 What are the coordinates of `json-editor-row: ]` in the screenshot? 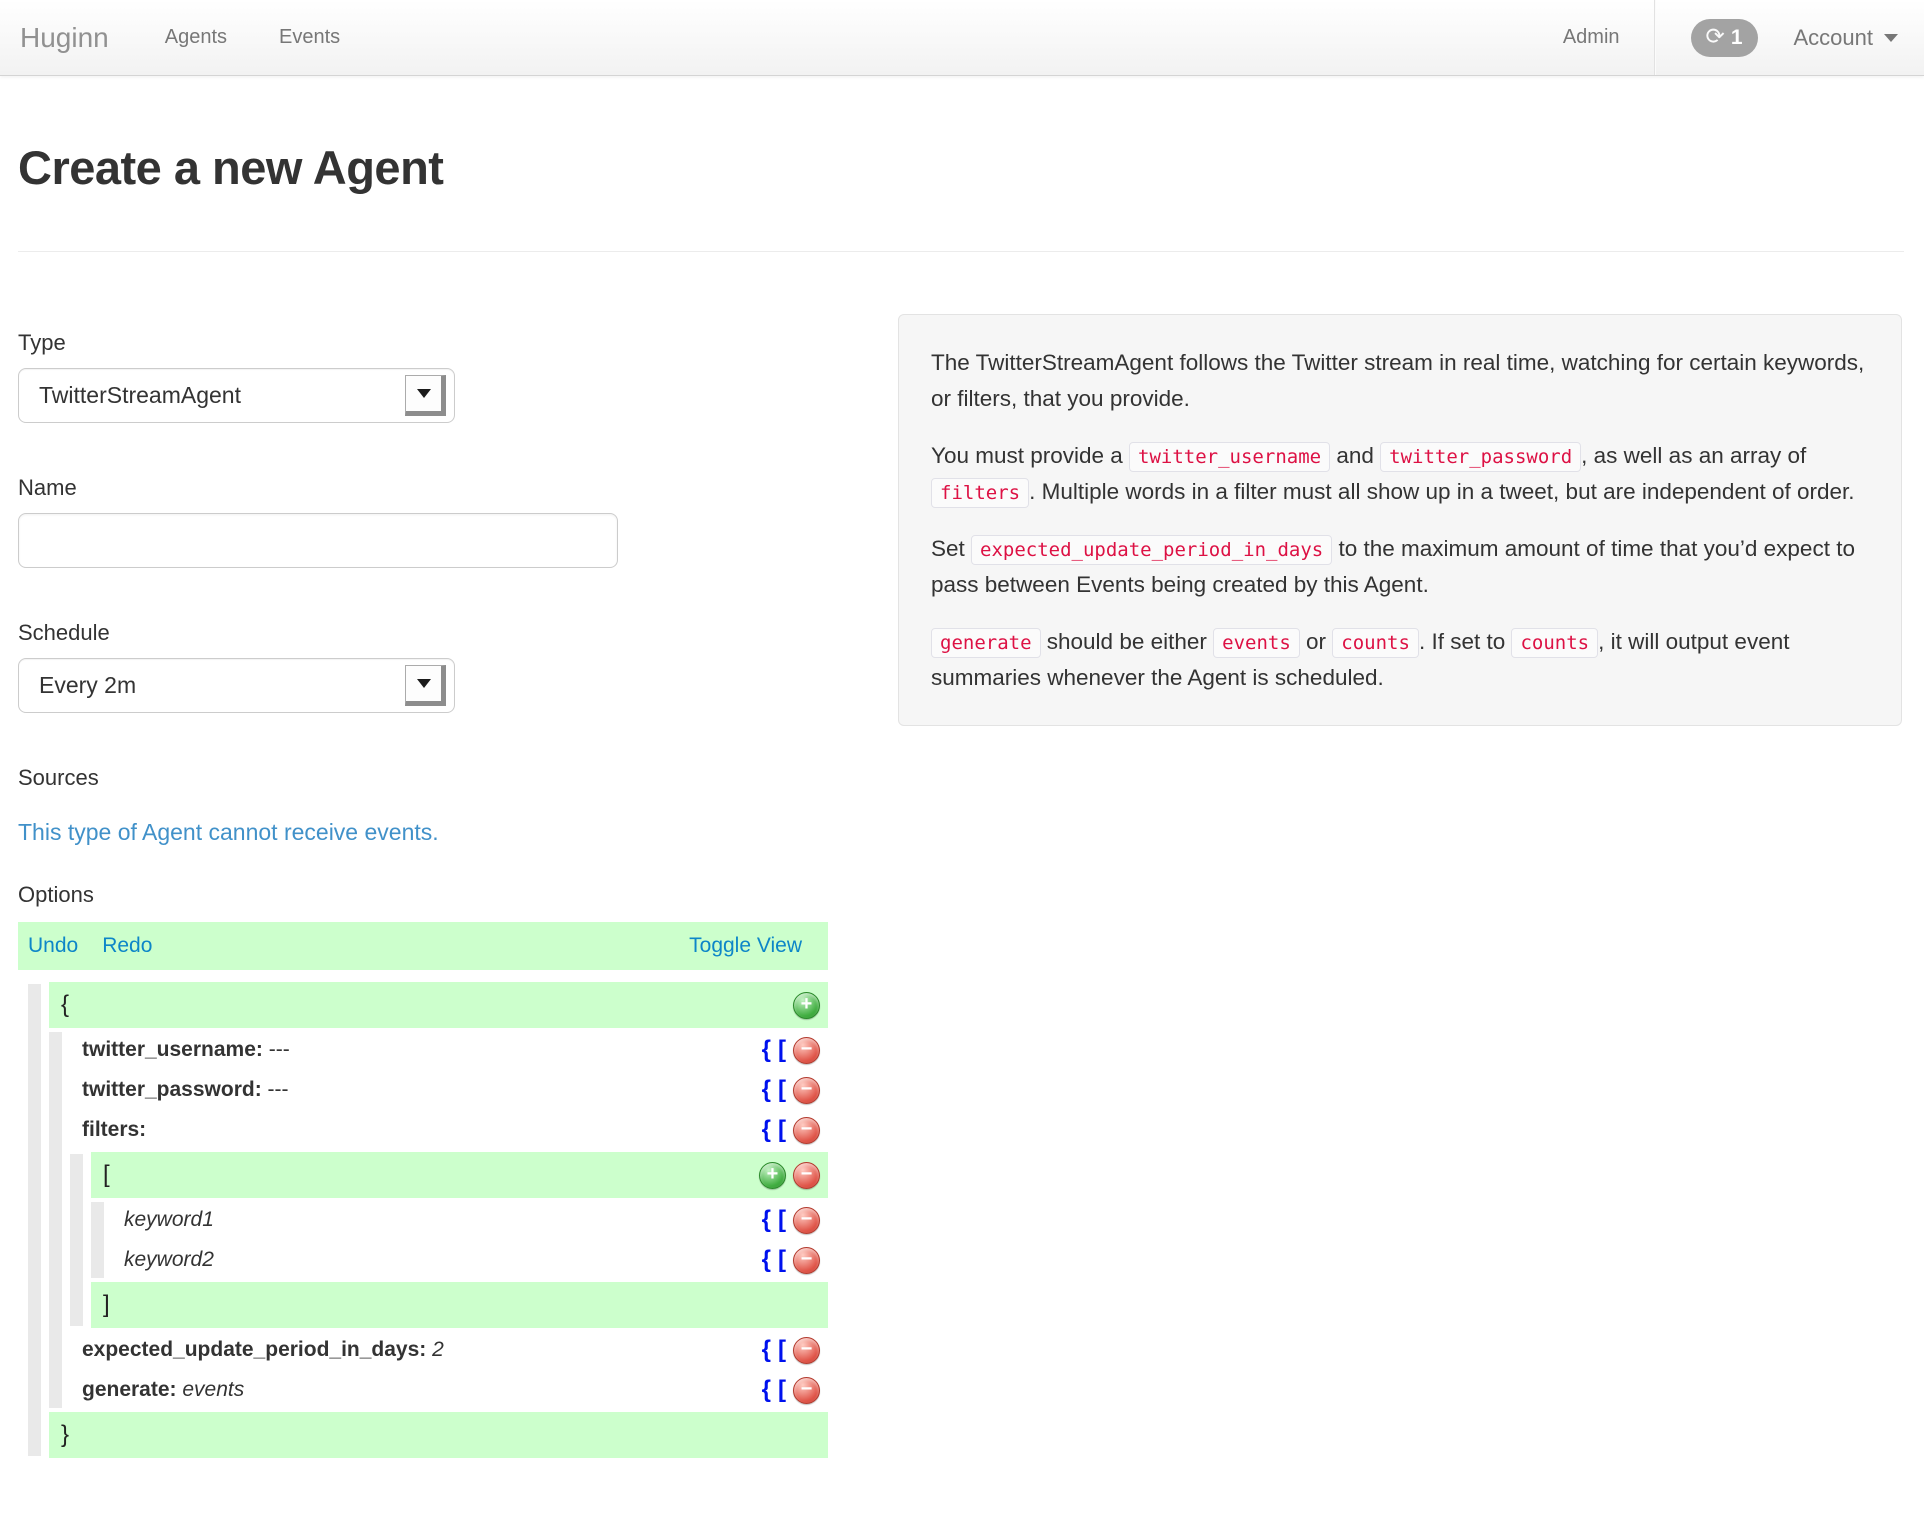 It's located at (459, 1305).